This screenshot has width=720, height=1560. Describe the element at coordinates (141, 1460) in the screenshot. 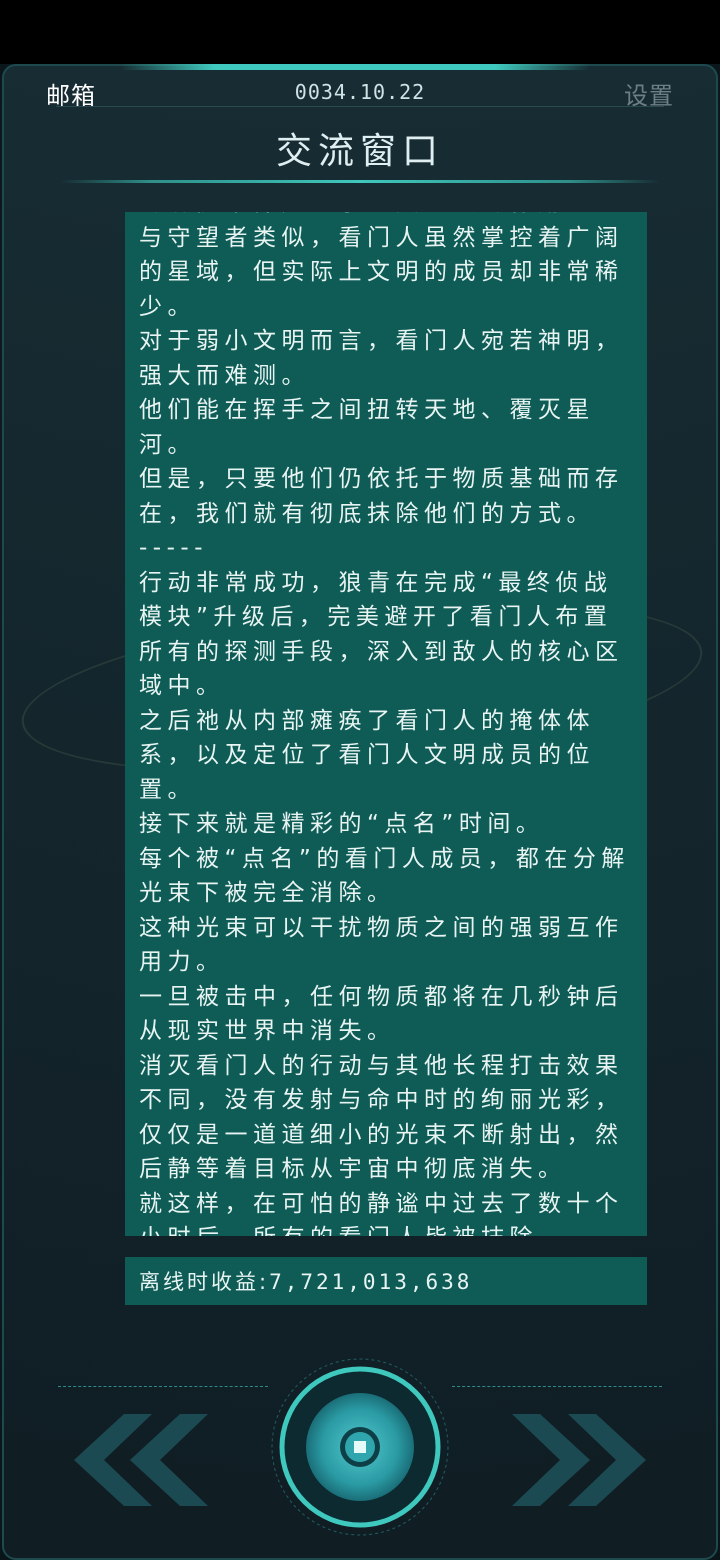

I see `double-chevron-left-icon` at that location.